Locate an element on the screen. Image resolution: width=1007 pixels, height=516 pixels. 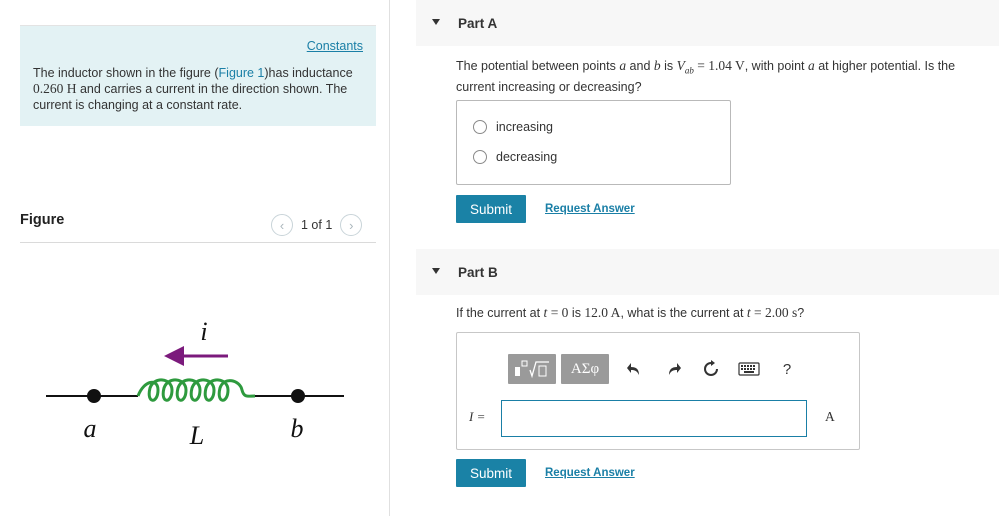
q-a-text4: , with point is located at coordinates (776, 66).